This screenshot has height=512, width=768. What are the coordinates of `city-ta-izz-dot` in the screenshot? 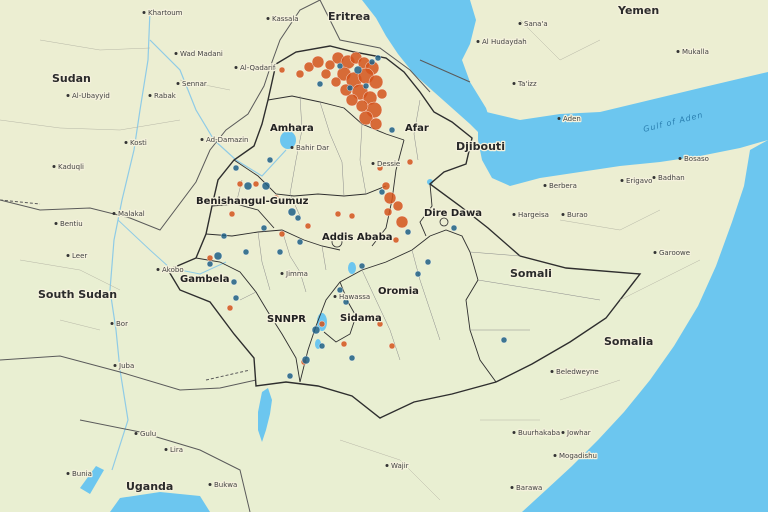 It's located at (514, 83).